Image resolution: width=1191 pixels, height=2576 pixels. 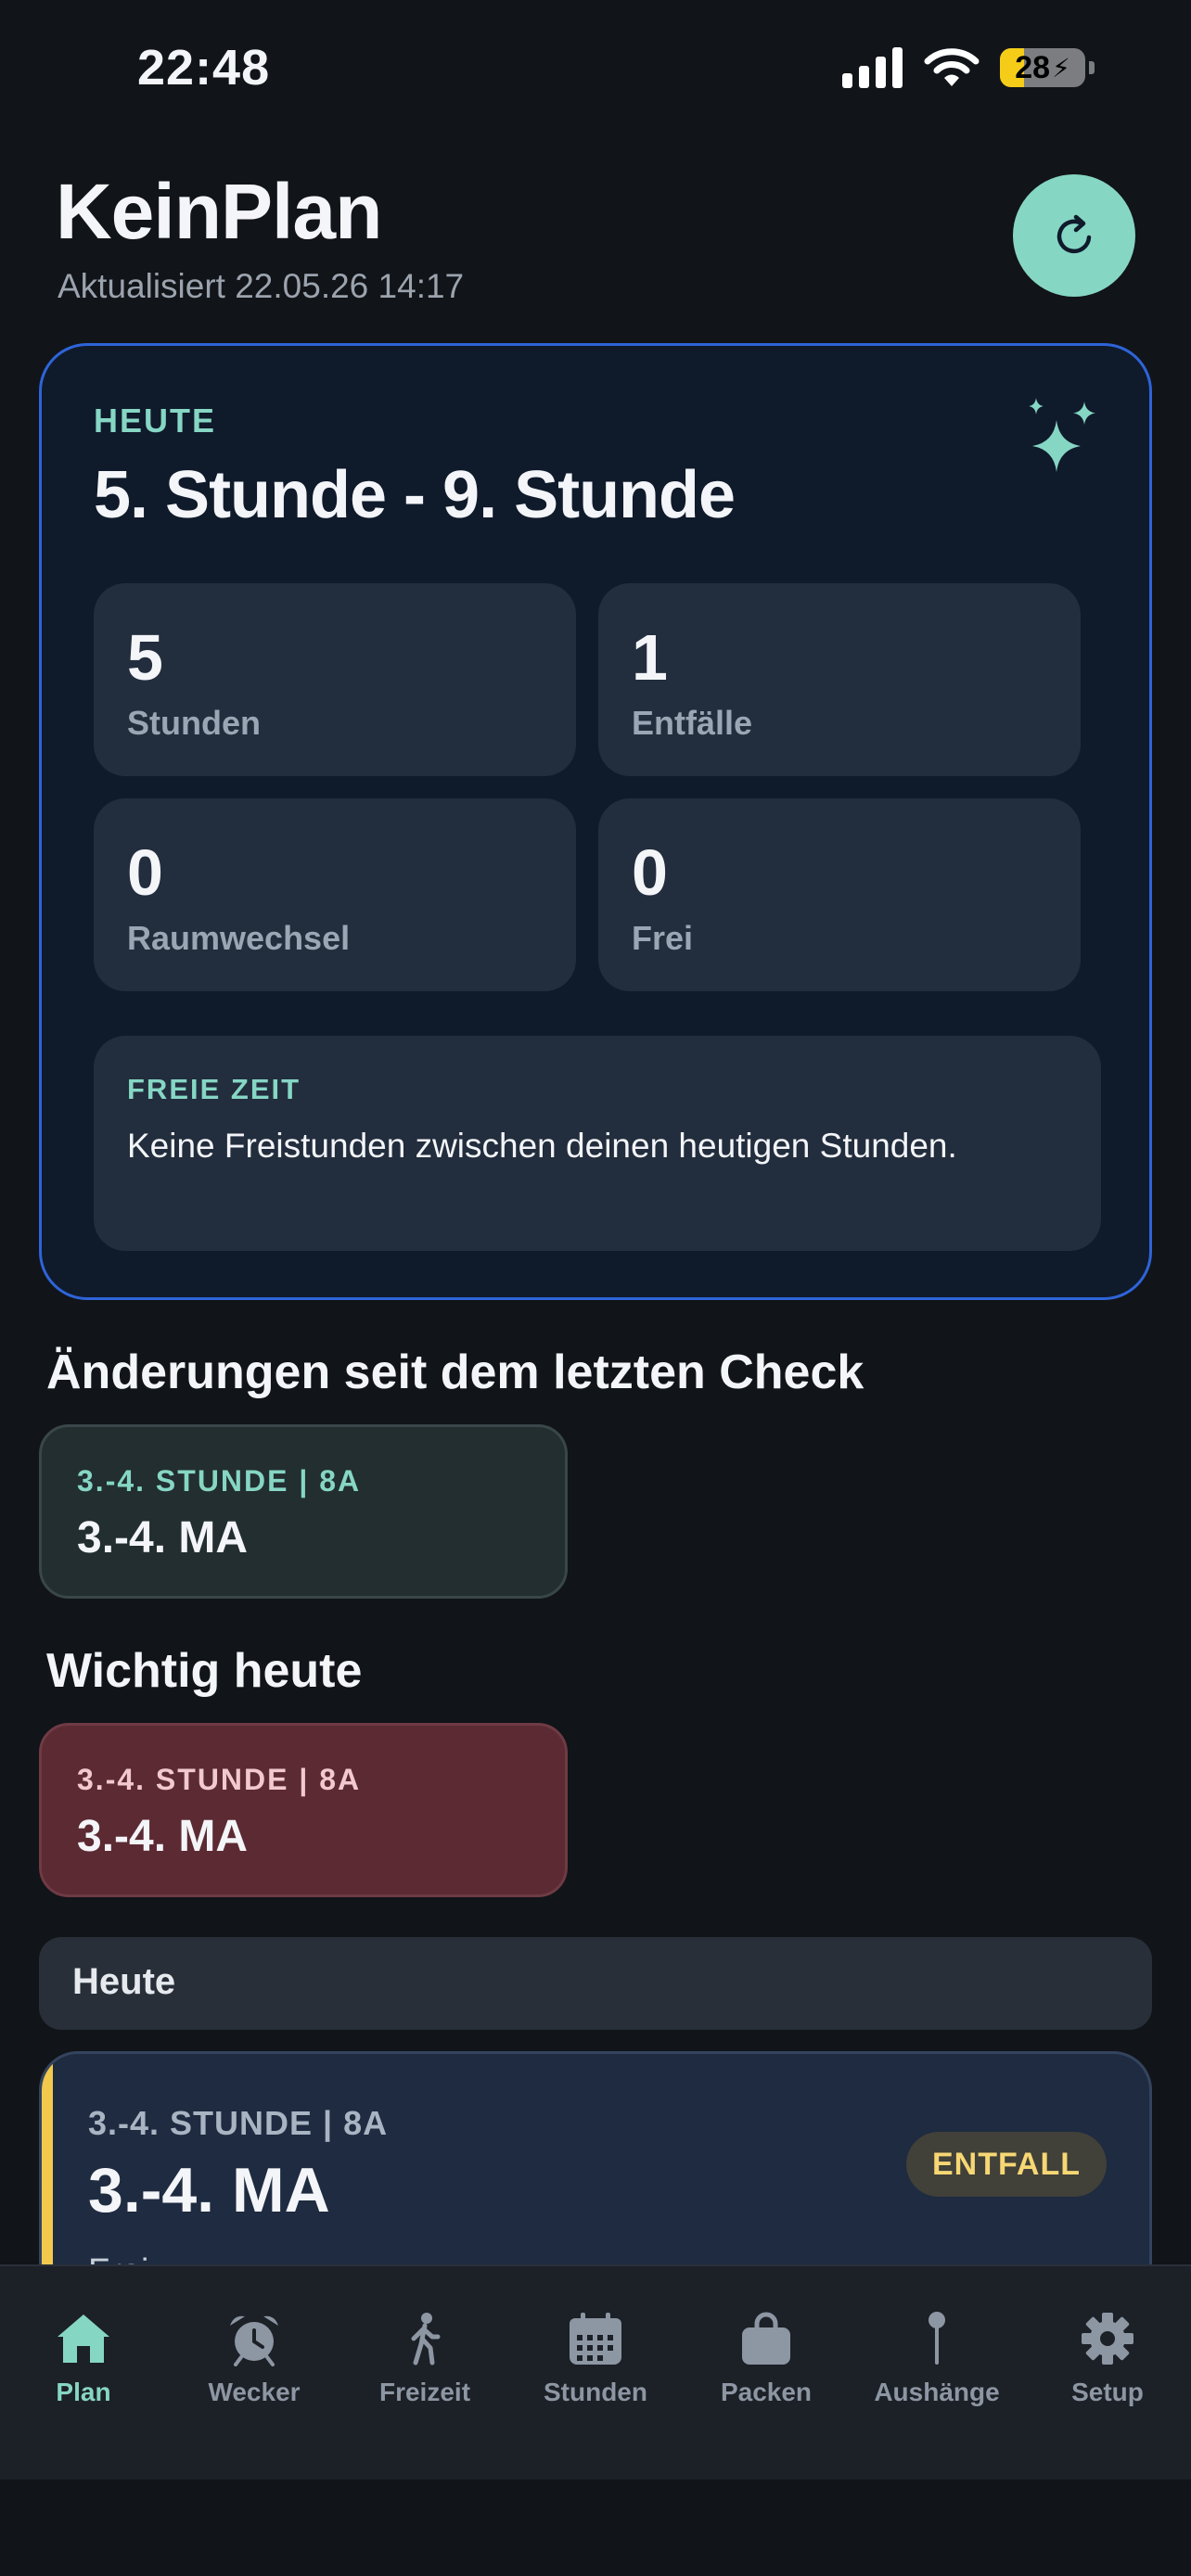 I want to click on wifi-icon, so click(x=952, y=67).